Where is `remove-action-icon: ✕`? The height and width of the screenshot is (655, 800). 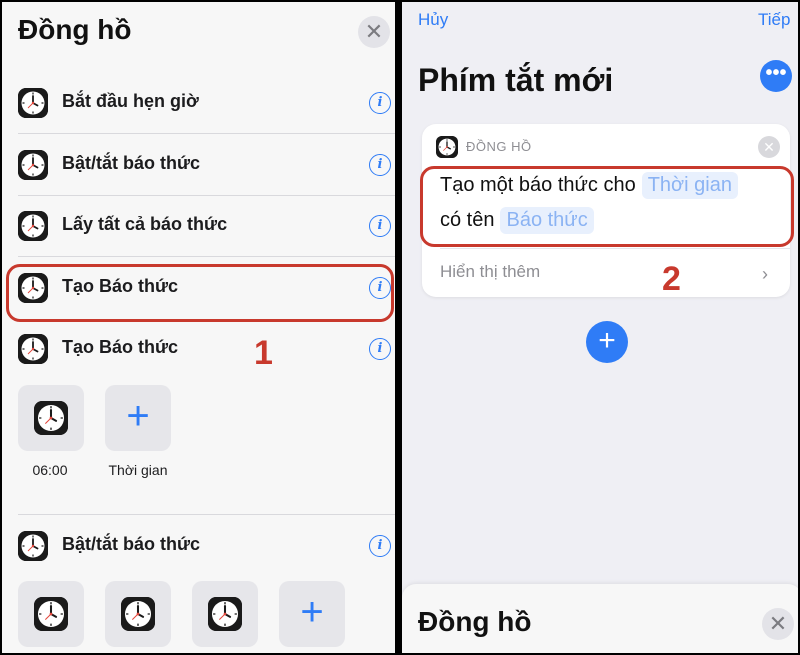 remove-action-icon: ✕ is located at coordinates (769, 147).